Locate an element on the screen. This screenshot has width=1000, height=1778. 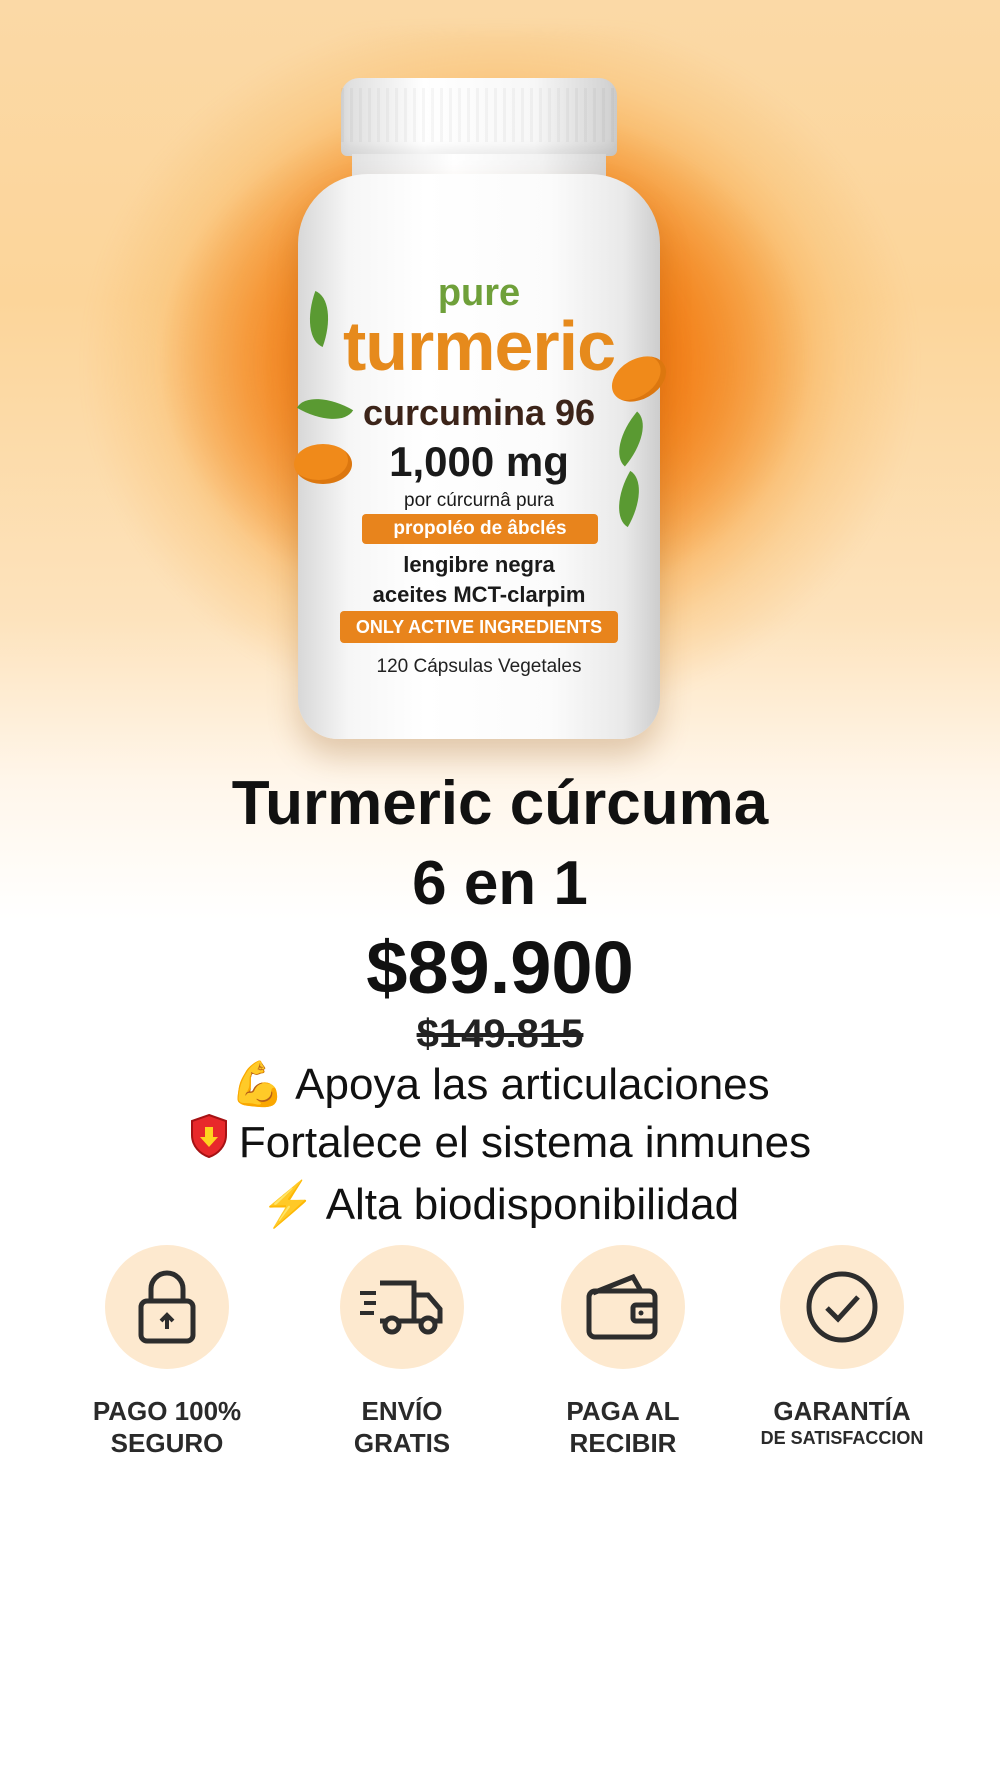
bottle-label-dose: 1,000 mg is located at coordinates (479, 461).